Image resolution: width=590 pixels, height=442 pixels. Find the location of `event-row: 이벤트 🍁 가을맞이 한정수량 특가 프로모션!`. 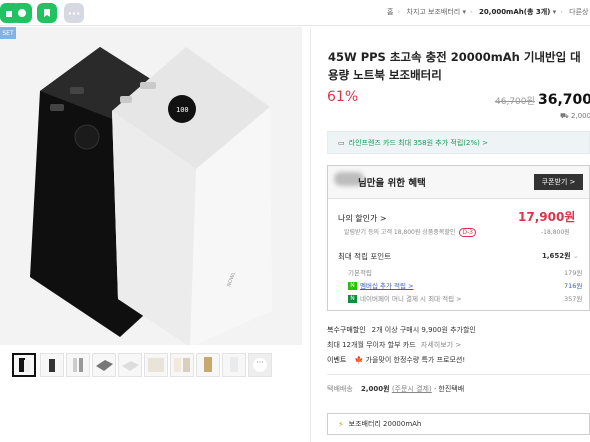

event-row: 이벤트 🍁 가을맞이 한정수량 특가 프로모션! is located at coordinates (396, 360).